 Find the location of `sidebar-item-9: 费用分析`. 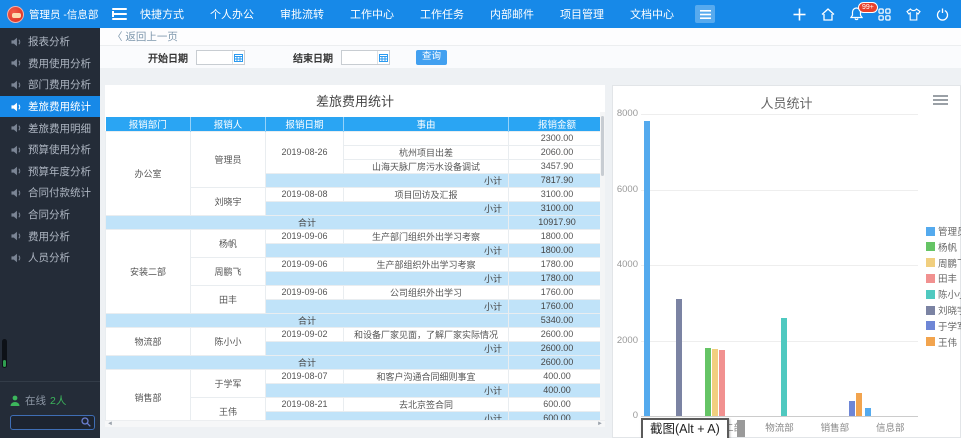

sidebar-item-9: 费用分析 is located at coordinates (50, 236).